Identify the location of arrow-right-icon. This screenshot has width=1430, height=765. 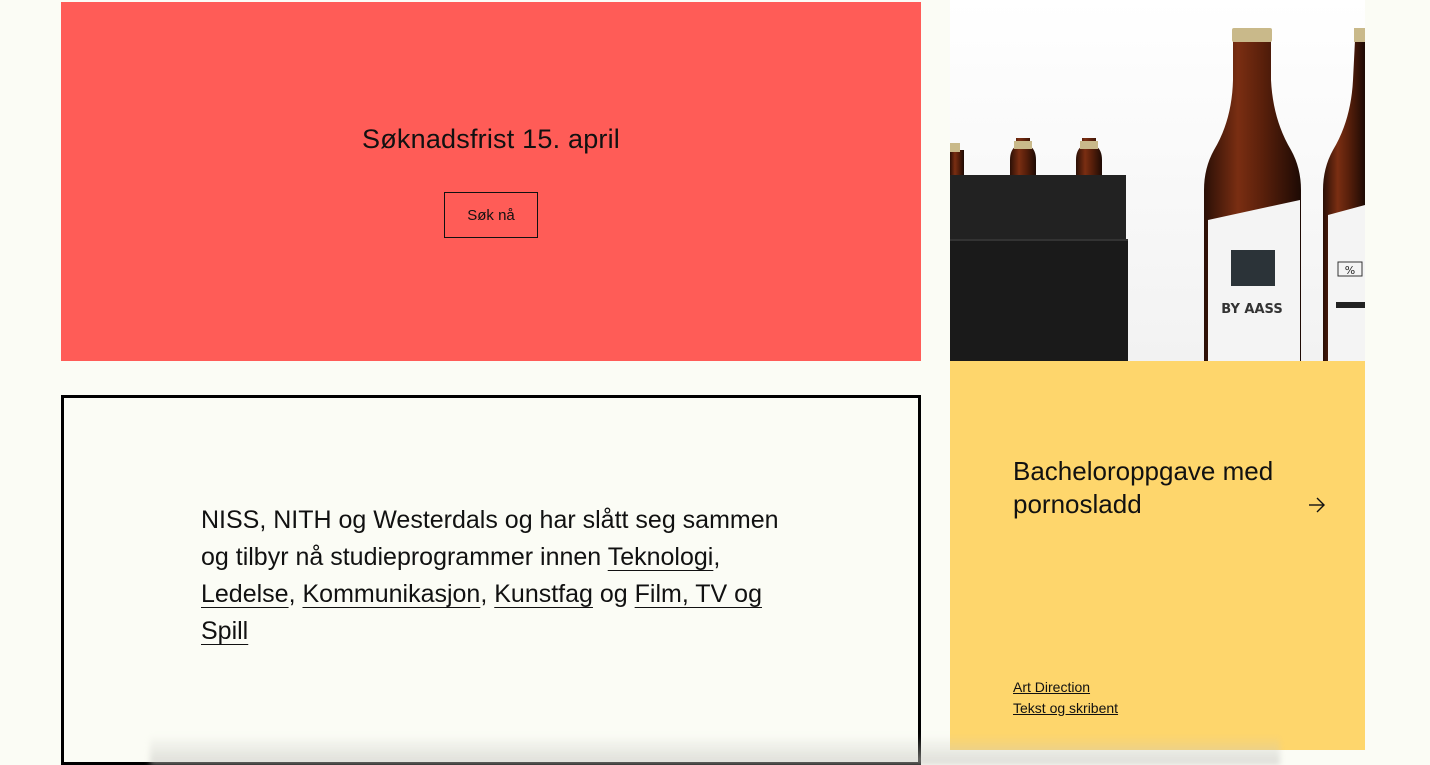
(1317, 505).